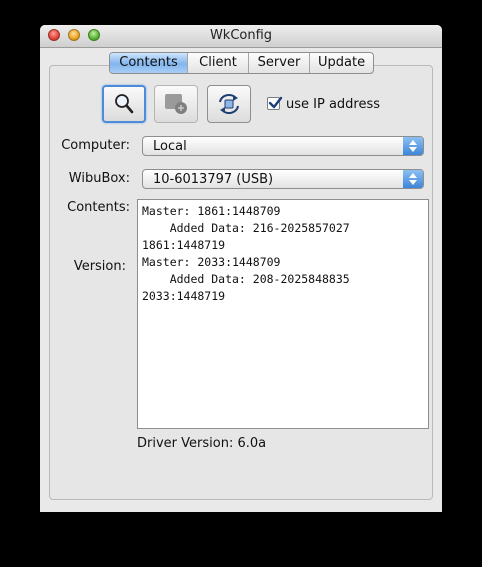 The height and width of the screenshot is (567, 482). Describe the element at coordinates (218, 63) in the screenshot. I see `tab-client: Client` at that location.